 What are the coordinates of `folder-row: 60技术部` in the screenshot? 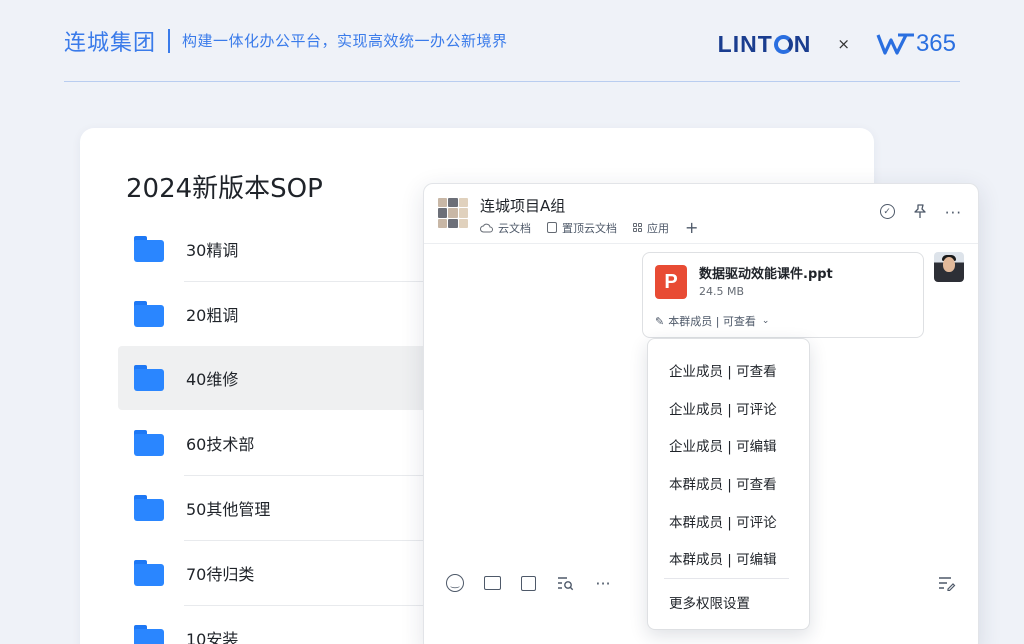 It's located at (288, 443).